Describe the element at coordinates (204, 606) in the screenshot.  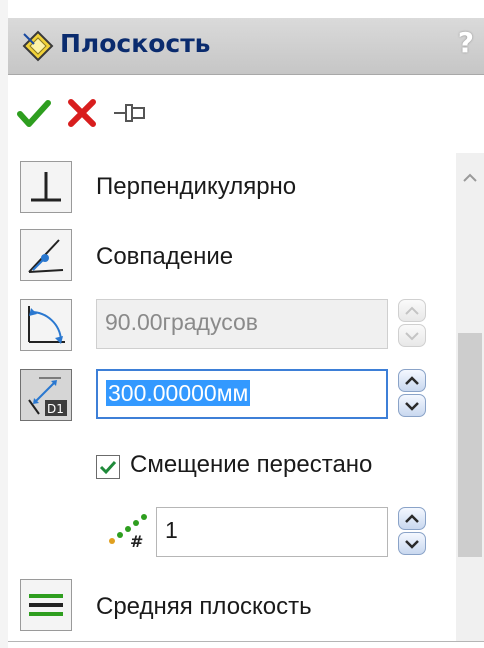
I see `mid-plane-label: Средняя плоскость` at that location.